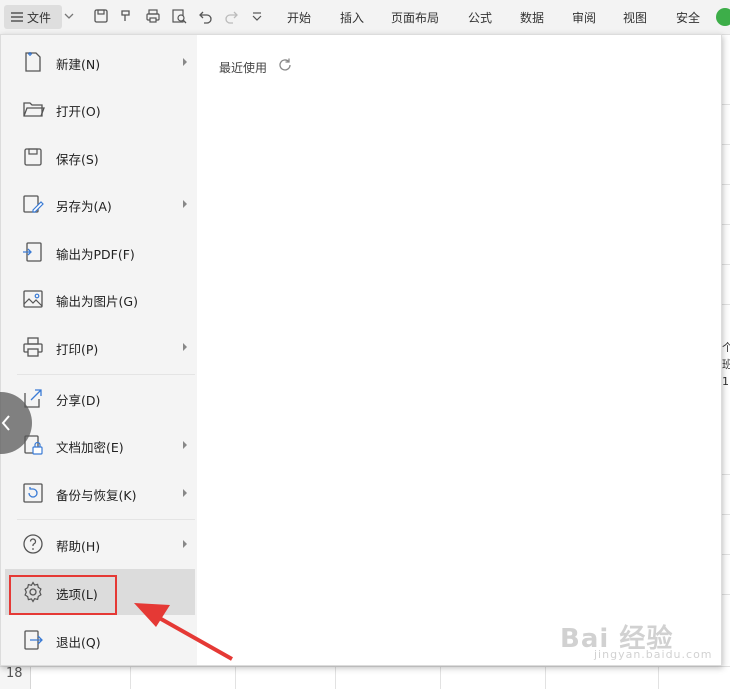  Describe the element at coordinates (33, 544) in the screenshot. I see `help-icon` at that location.